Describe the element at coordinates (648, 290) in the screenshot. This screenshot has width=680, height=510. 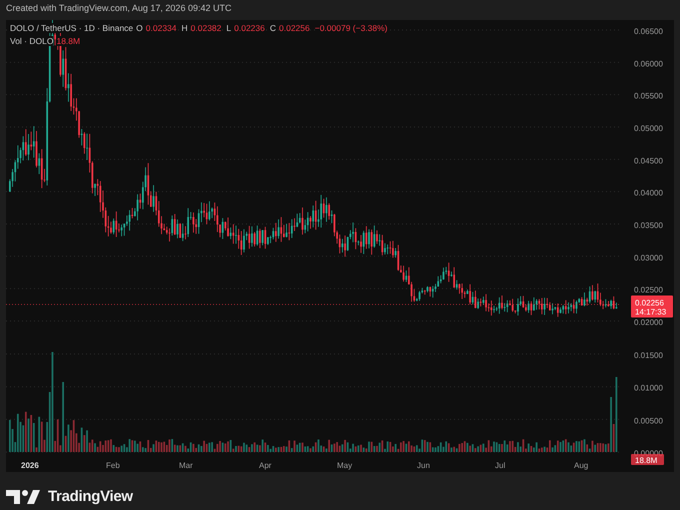
I see `price-axis-label: 0.02500` at that location.